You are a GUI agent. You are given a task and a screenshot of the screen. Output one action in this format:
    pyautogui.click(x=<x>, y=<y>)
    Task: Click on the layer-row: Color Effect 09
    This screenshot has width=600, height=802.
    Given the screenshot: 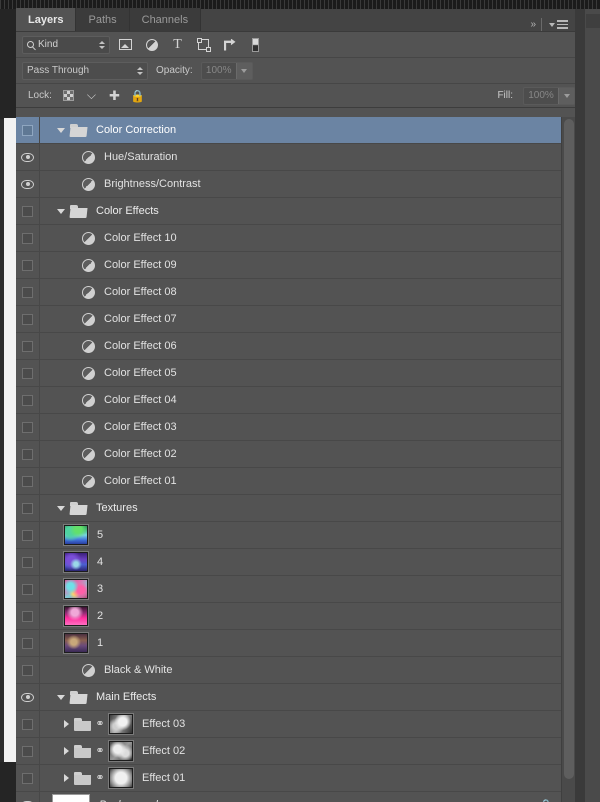 What is the action you would take?
    pyautogui.click(x=295, y=265)
    